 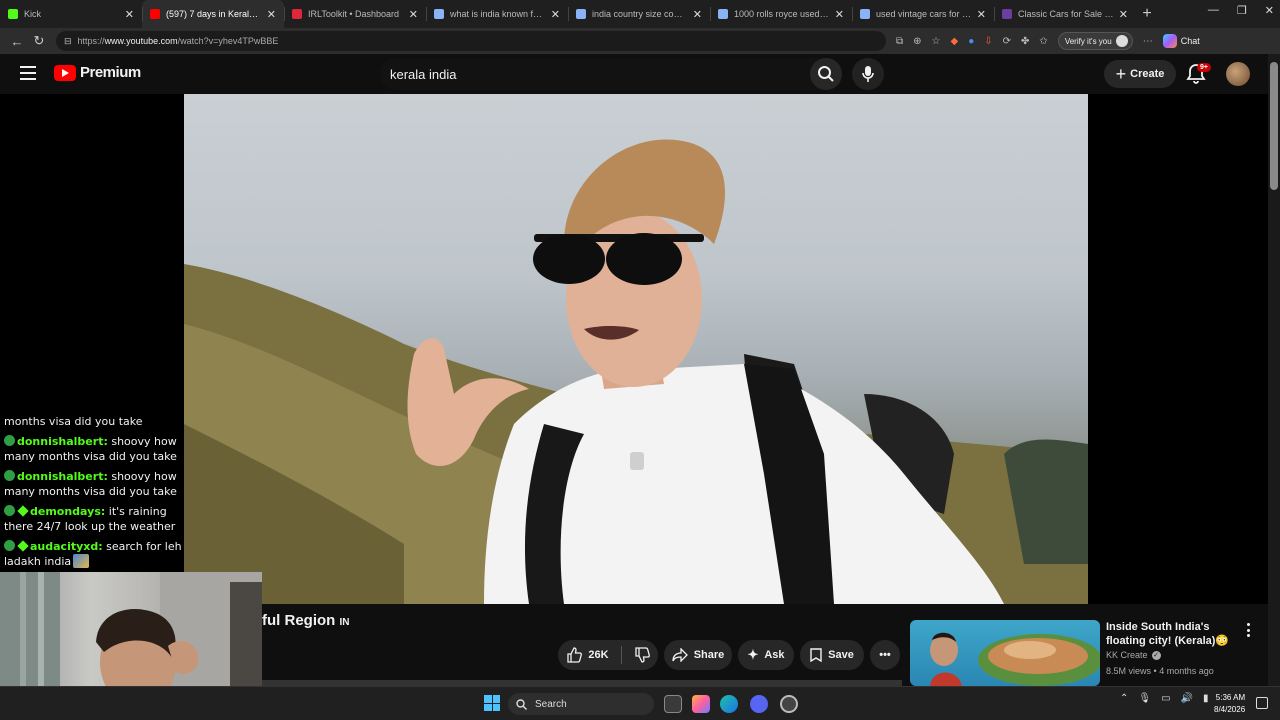 What do you see at coordinates (1007, 41) in the screenshot?
I see `refresh-extension-icon: ⟳` at bounding box center [1007, 41].